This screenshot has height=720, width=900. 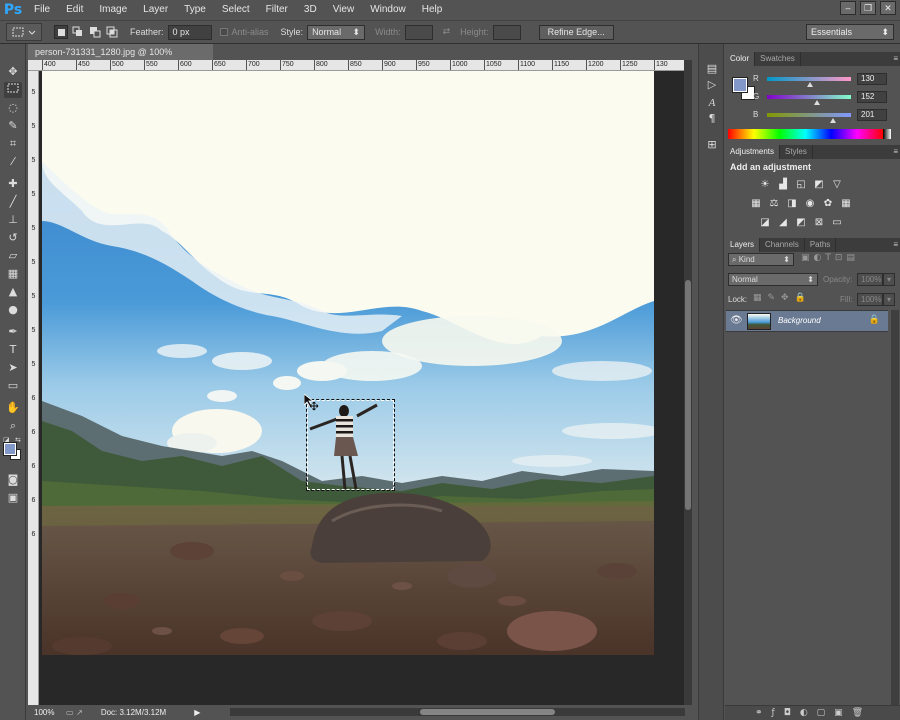 What do you see at coordinates (756, 203) in the screenshot?
I see `hue-saturation-icon: ▦` at bounding box center [756, 203].